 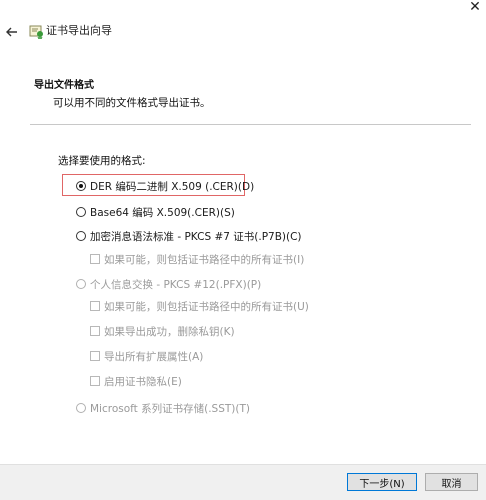 What do you see at coordinates (204, 259) in the screenshot?
I see `checkbox-p7b-include-path-label: 如果可能，则包括证书路径中的所有证书(I)` at bounding box center [204, 259].